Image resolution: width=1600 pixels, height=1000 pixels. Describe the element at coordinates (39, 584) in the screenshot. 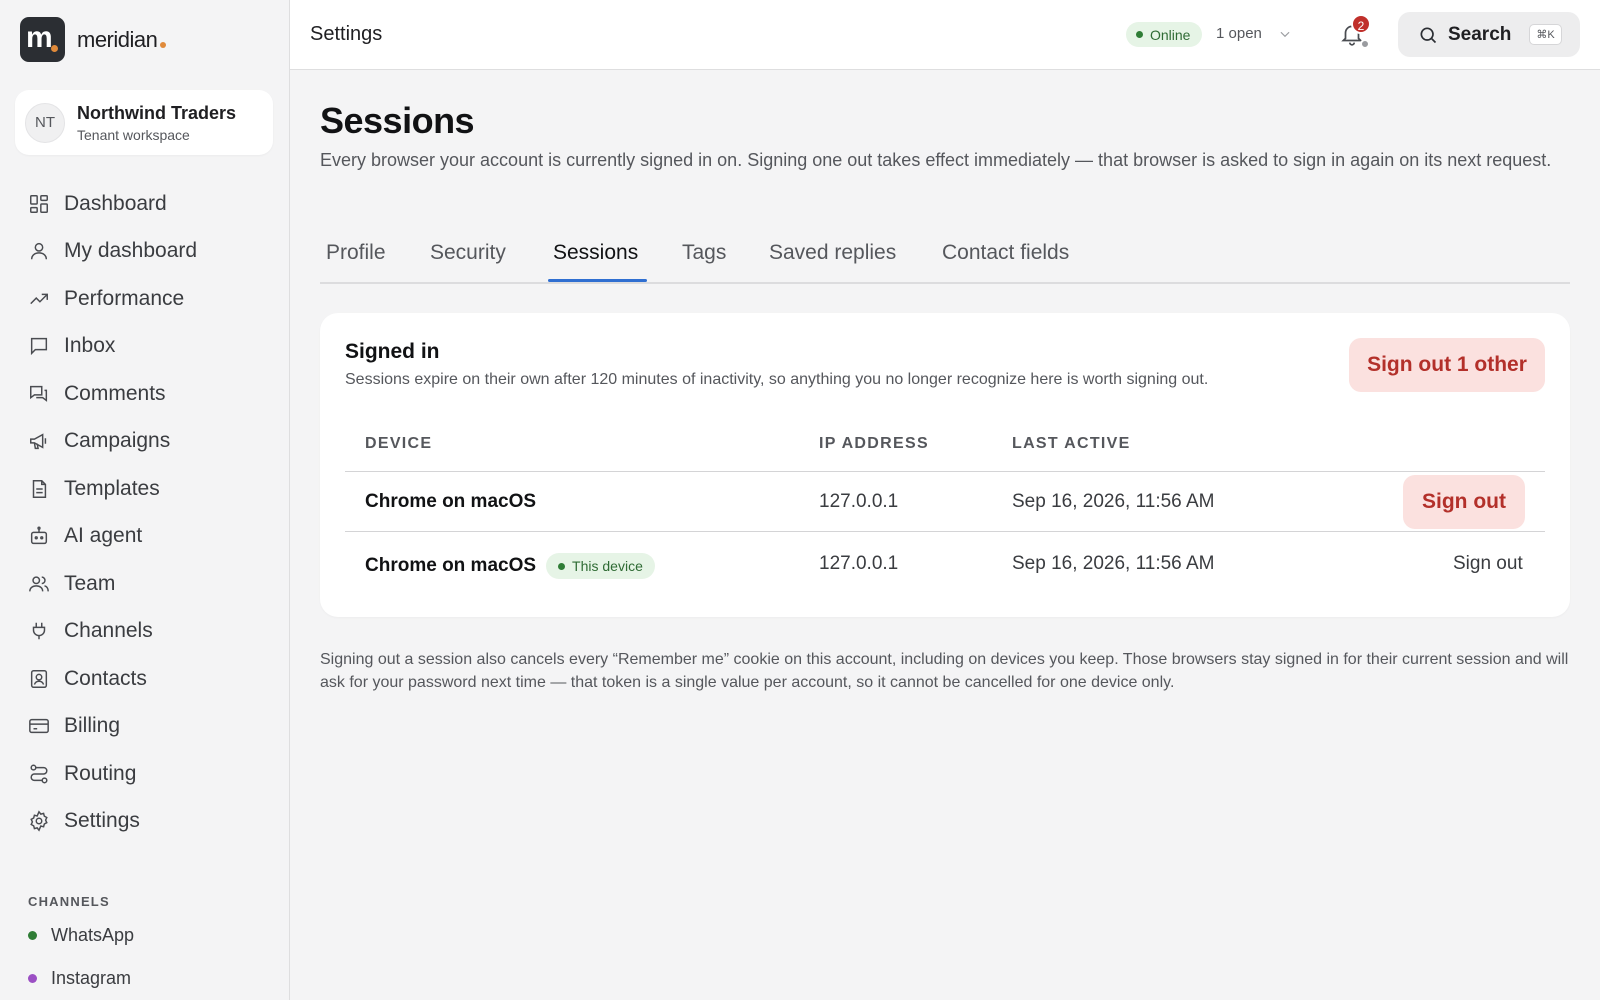

I see `users-icon` at that location.